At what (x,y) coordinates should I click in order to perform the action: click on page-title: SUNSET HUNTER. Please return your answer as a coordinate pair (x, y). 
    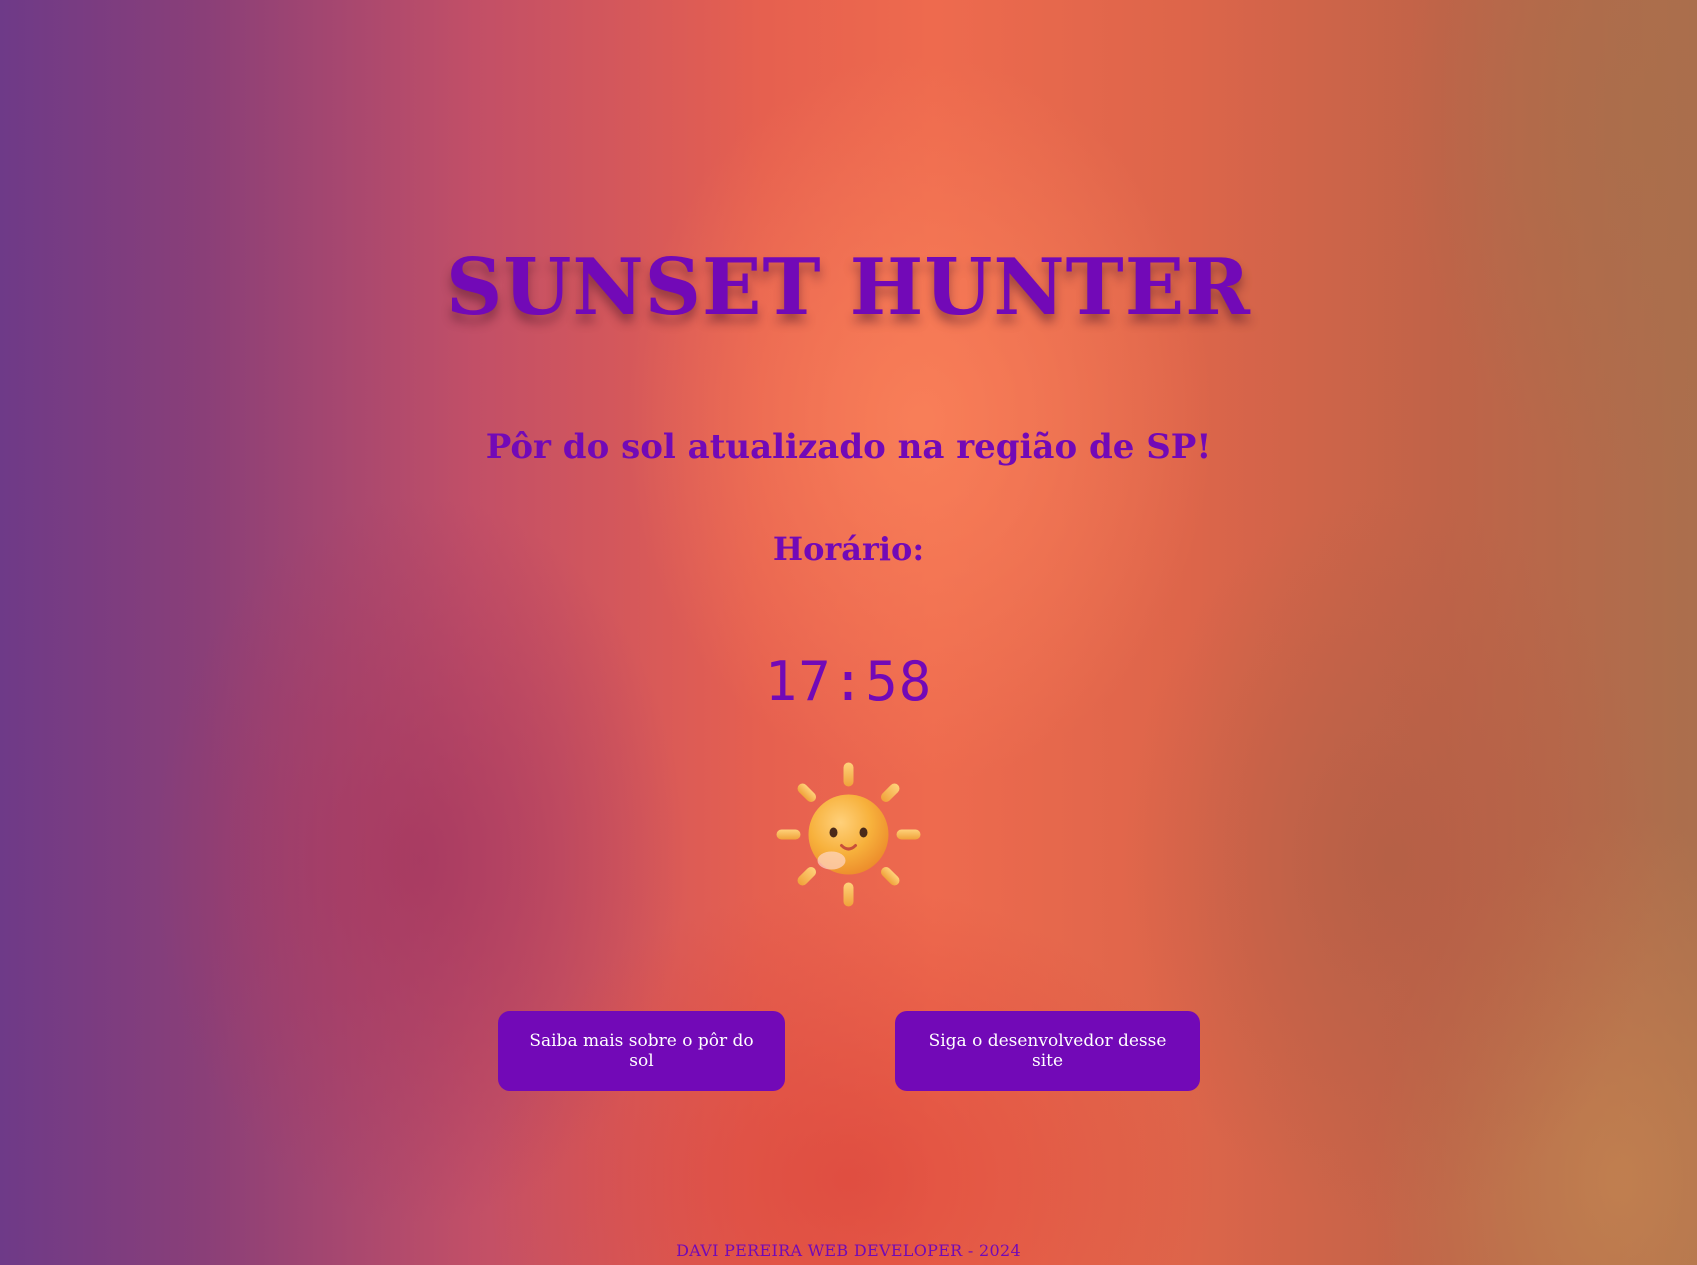
    Looking at the image, I should click on (848, 287).